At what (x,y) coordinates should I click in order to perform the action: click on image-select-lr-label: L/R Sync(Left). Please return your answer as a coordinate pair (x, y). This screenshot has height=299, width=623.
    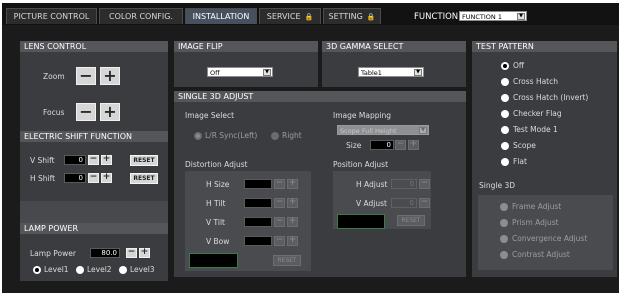
    Looking at the image, I should click on (231, 135).